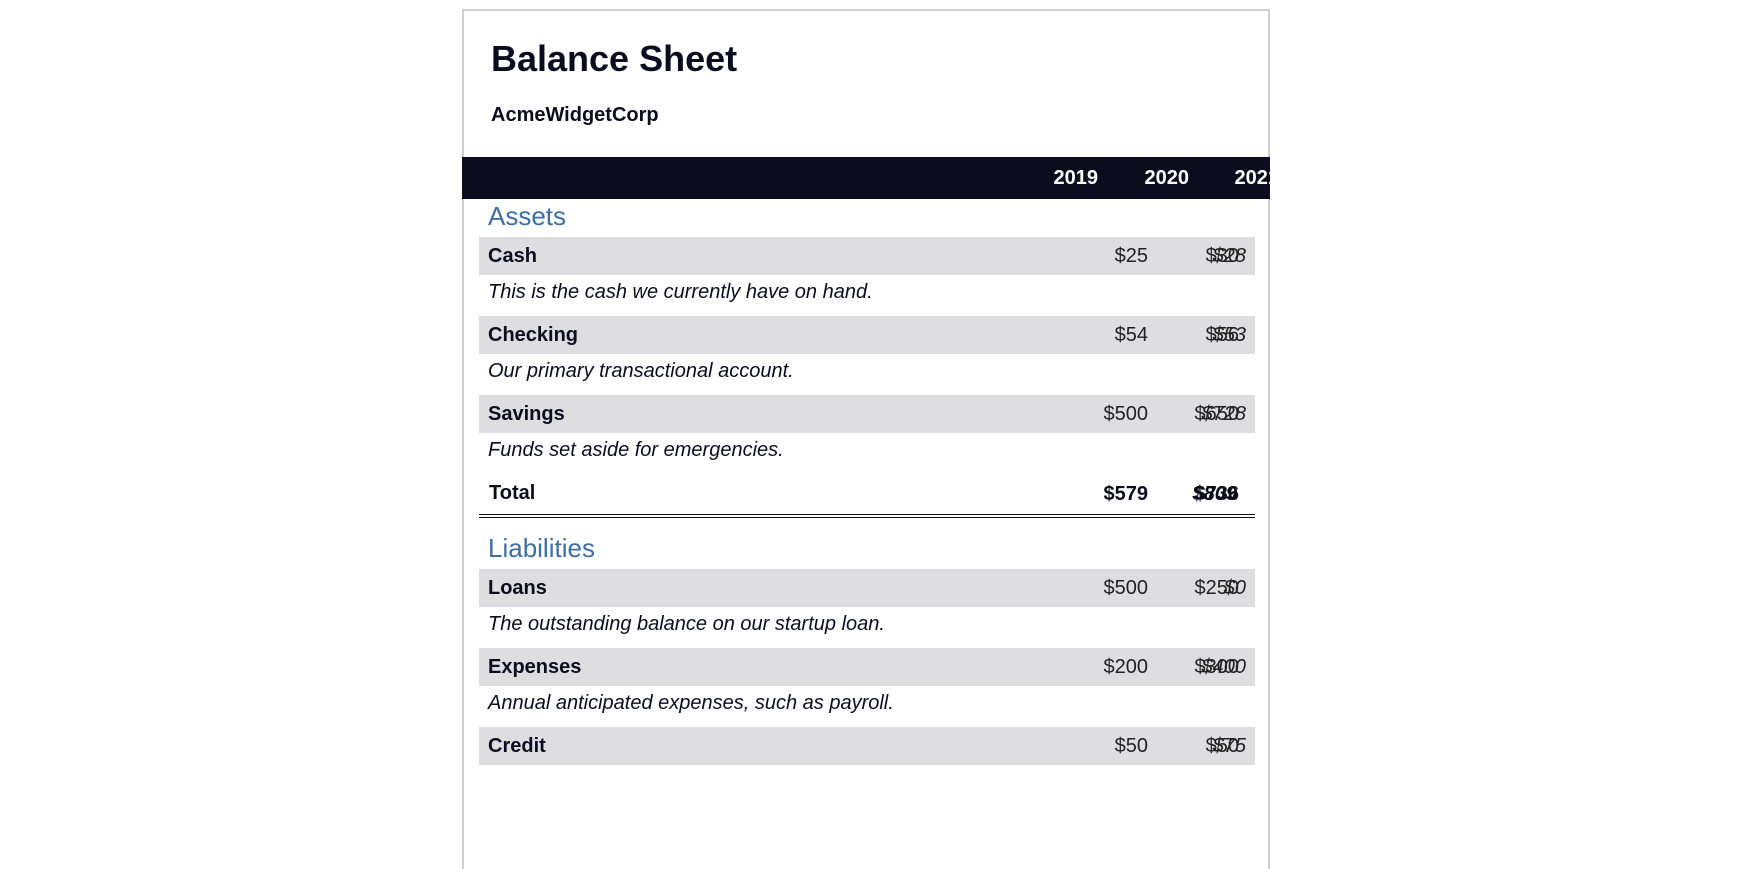  What do you see at coordinates (870, 178) in the screenshot?
I see `year-header-bar: 2019 2020 2021` at bounding box center [870, 178].